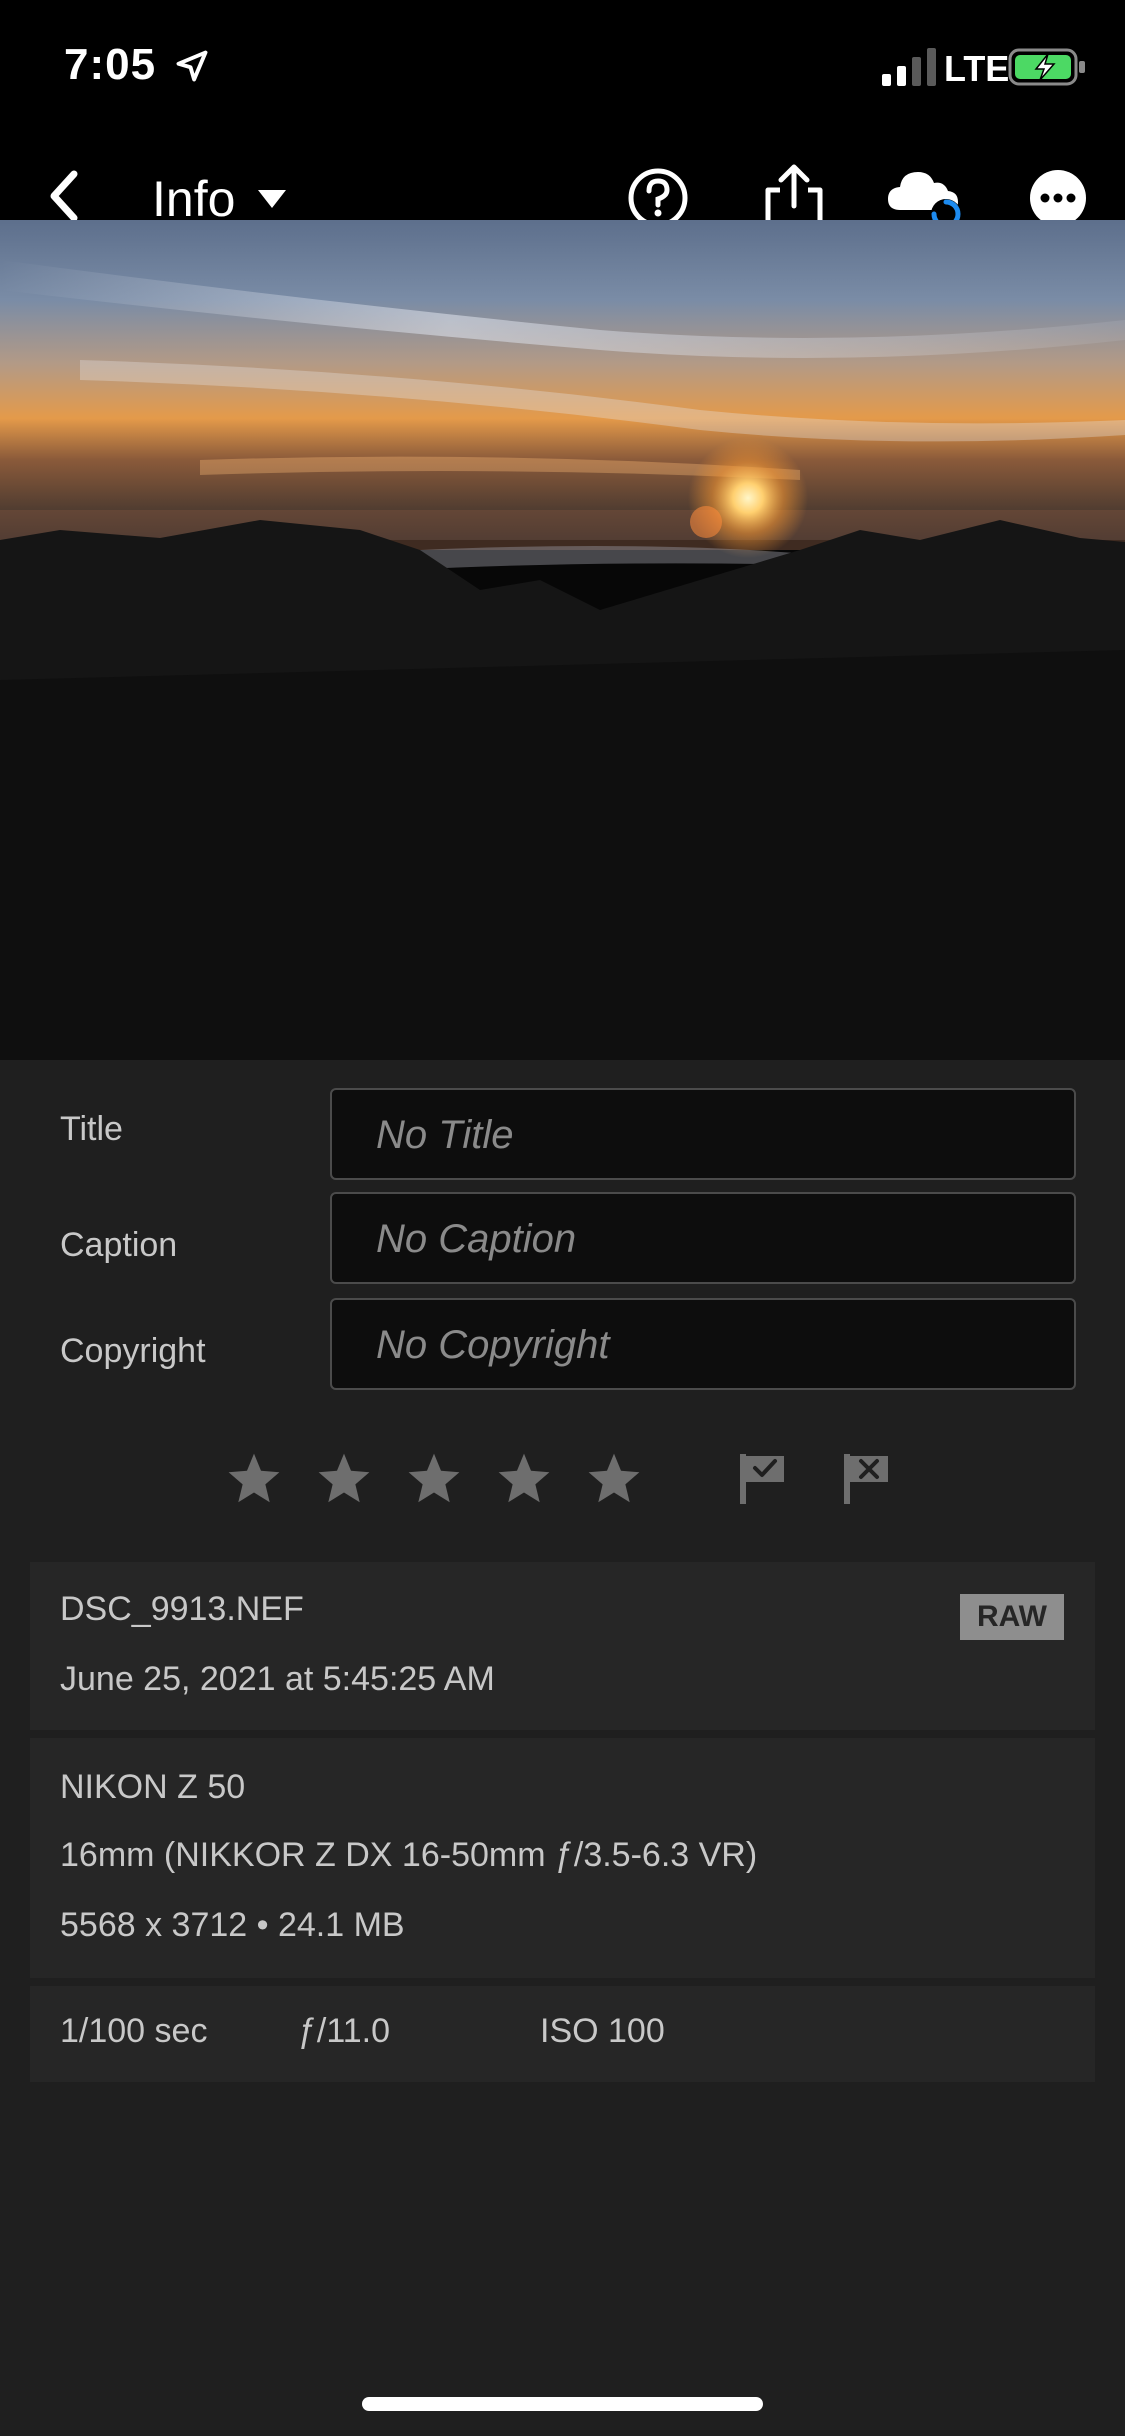  What do you see at coordinates (909, 67) in the screenshot?
I see `signal-icon` at bounding box center [909, 67].